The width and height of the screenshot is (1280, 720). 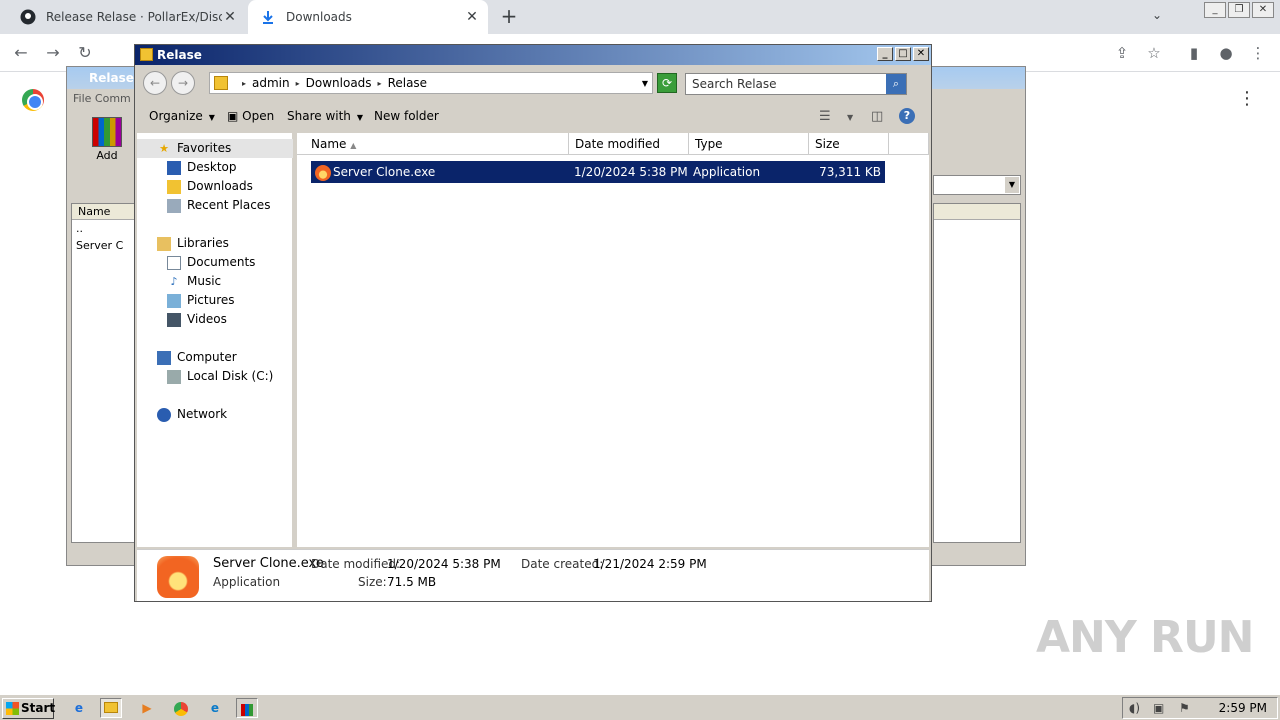 What do you see at coordinates (796, 84) in the screenshot?
I see `search-input: Search Relase ⌕` at bounding box center [796, 84].